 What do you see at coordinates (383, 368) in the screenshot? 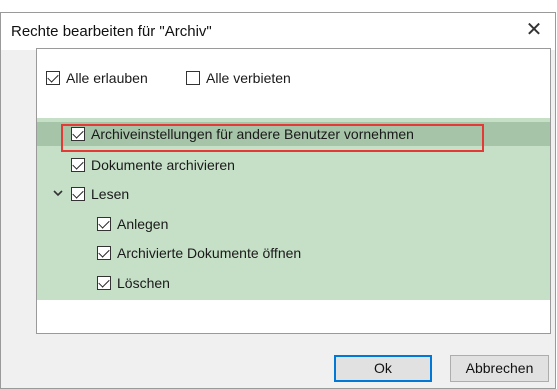
I see `ok-button: Ok` at bounding box center [383, 368].